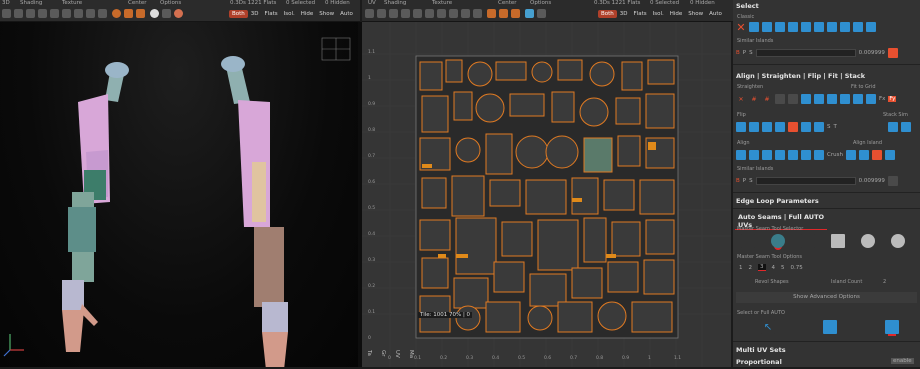  I want to click on edge-loop-title: Edge Loop Parameters, so click(826, 201).